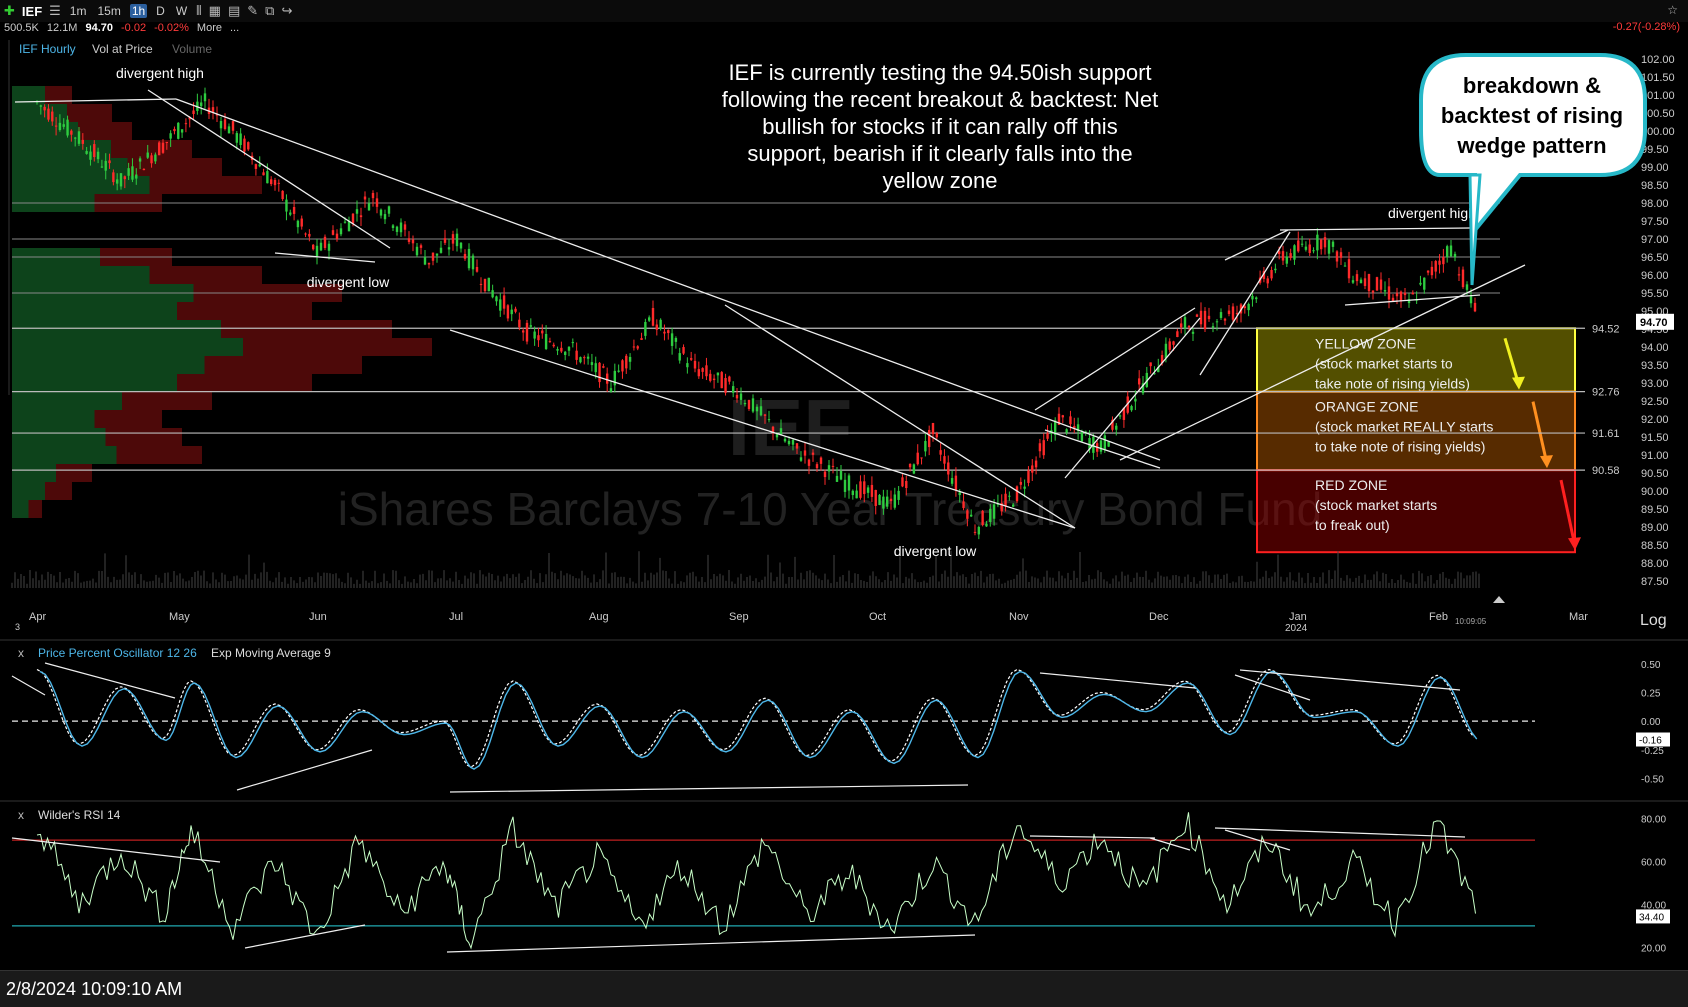  I want to click on status-bar: 2/8/2024 10:09:10 AM, so click(844, 988).